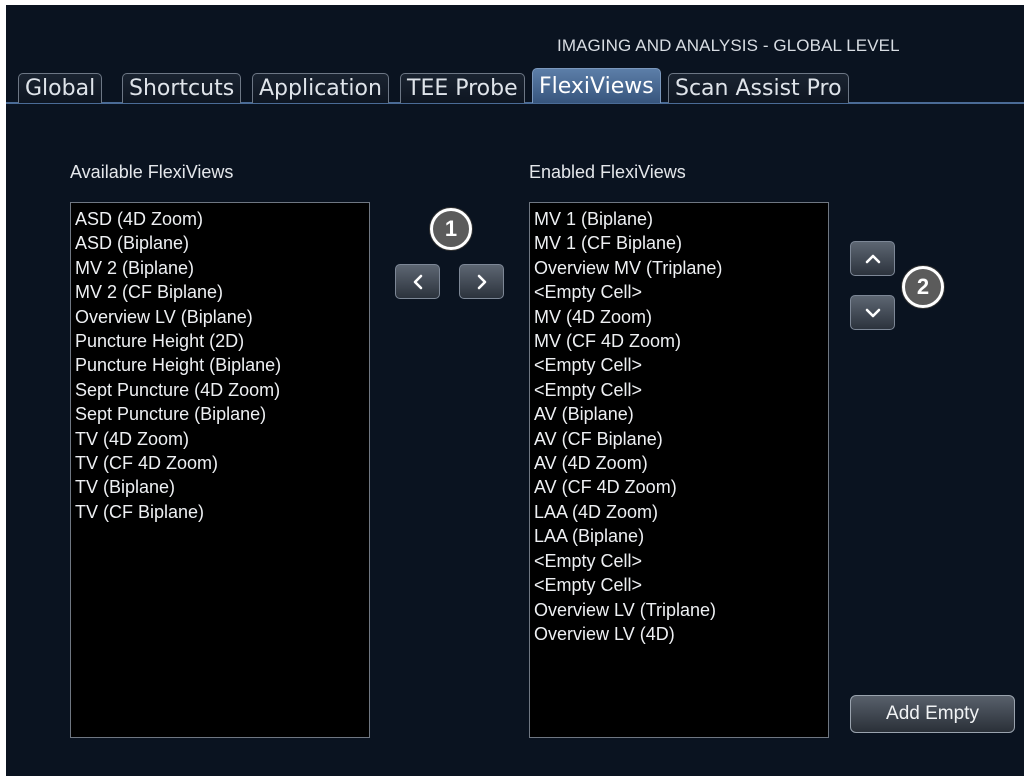 This screenshot has height=782, width=1024. What do you see at coordinates (607, 172) in the screenshot?
I see `enabled-flexiviews-label: Enabled FlexiViews` at bounding box center [607, 172].